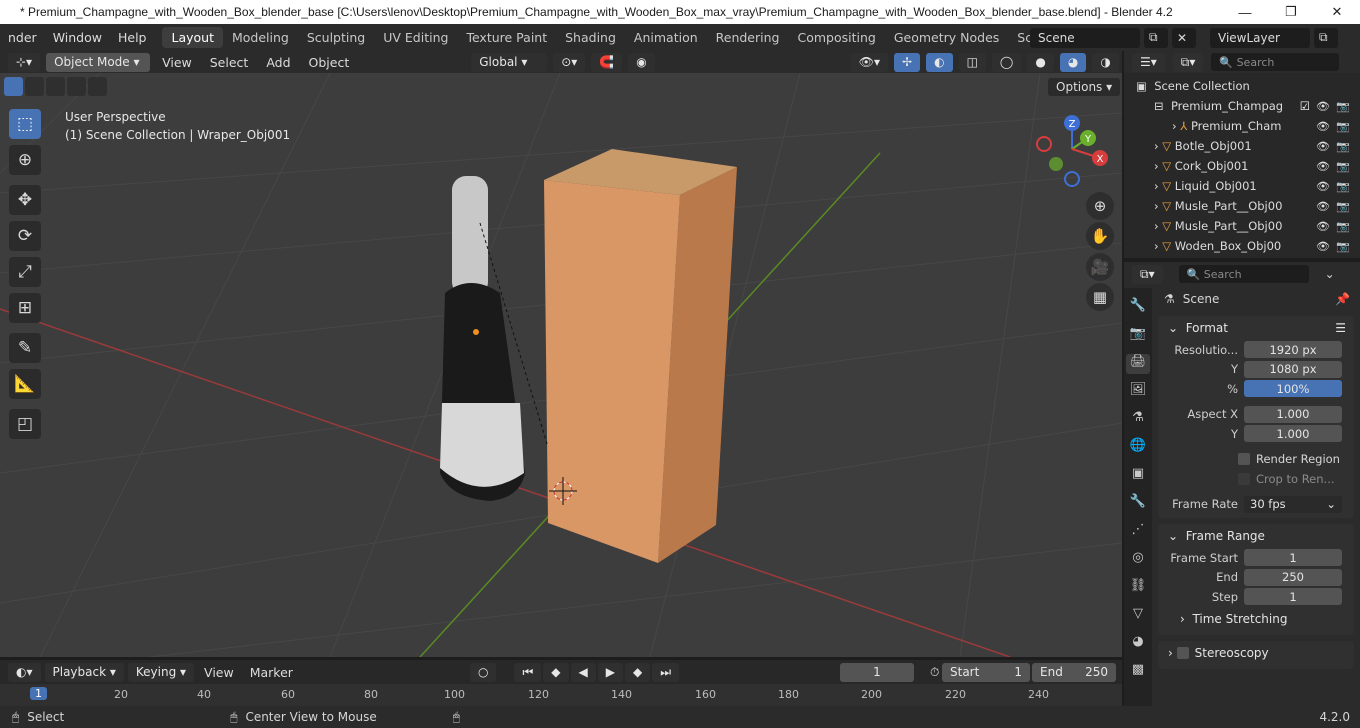 This screenshot has height=728, width=1360. What do you see at coordinates (1184, 37) in the screenshot?
I see `close-scene-icon: ✕` at bounding box center [1184, 37].